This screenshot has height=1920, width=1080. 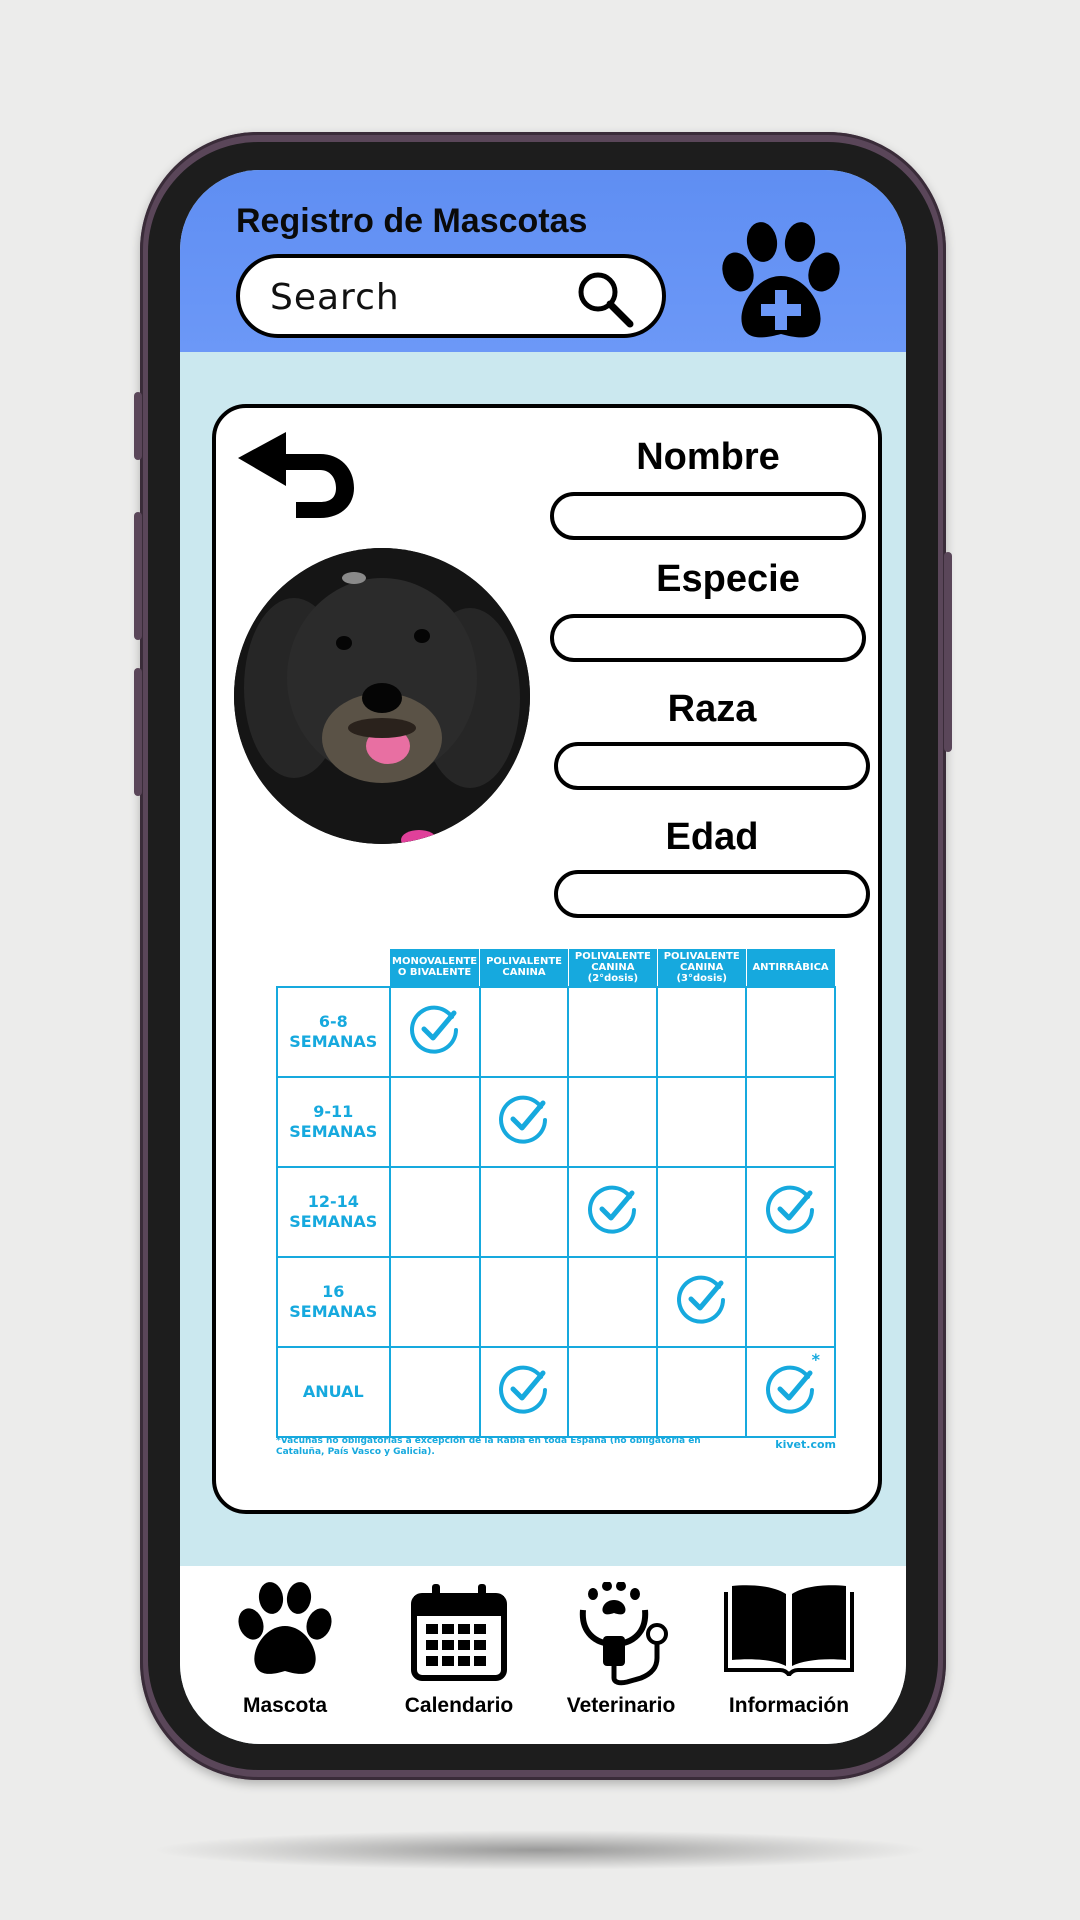 I want to click on phone-shadow, so click(x=540, y=1850).